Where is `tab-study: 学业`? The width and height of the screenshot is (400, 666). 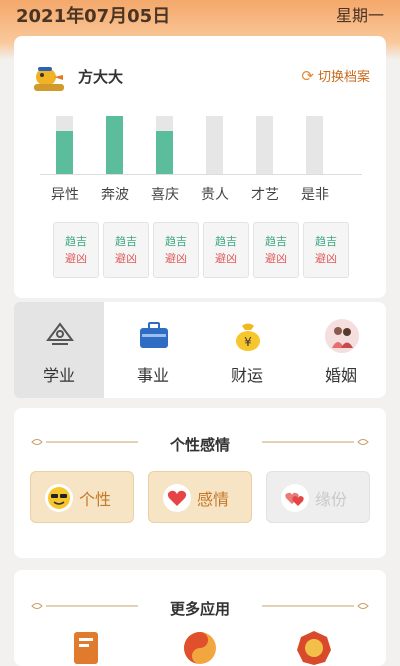 tab-study: 学业 is located at coordinates (59, 350).